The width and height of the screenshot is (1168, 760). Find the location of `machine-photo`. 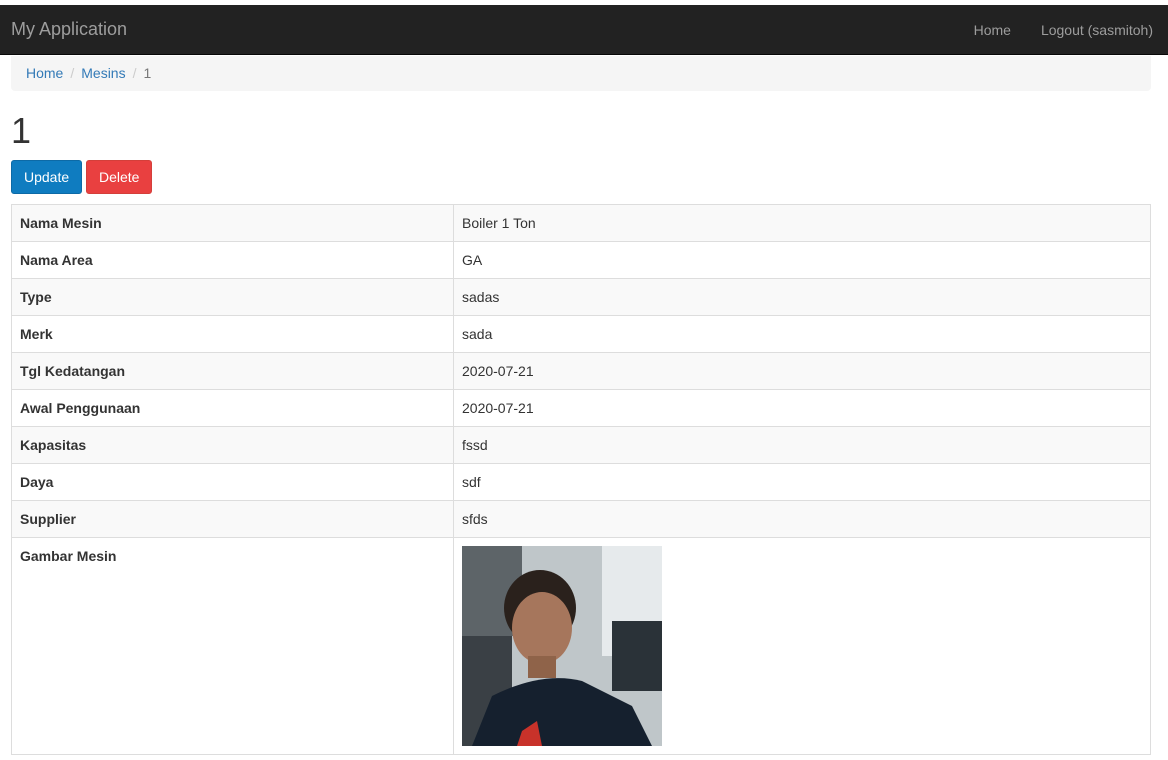

machine-photo is located at coordinates (562, 646).